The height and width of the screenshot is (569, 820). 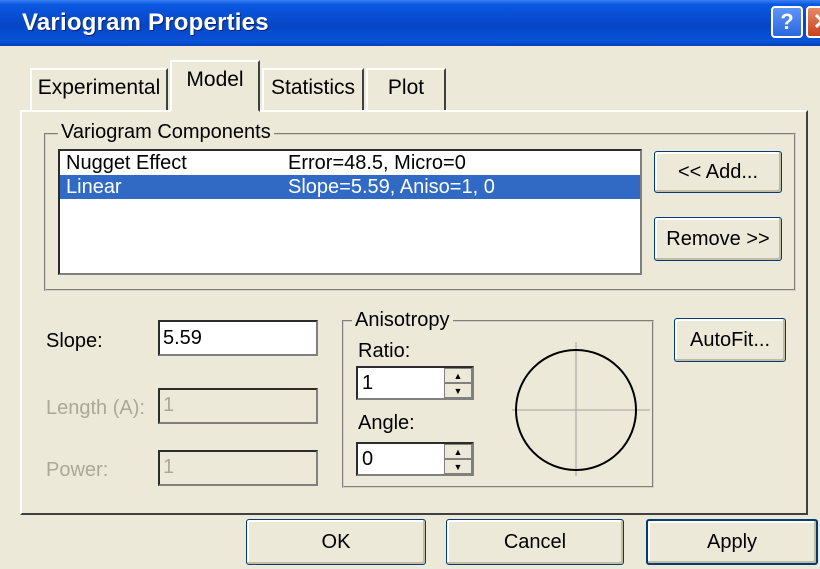 What do you see at coordinates (581, 409) in the screenshot?
I see `anisotropy-ellipse-preview` at bounding box center [581, 409].